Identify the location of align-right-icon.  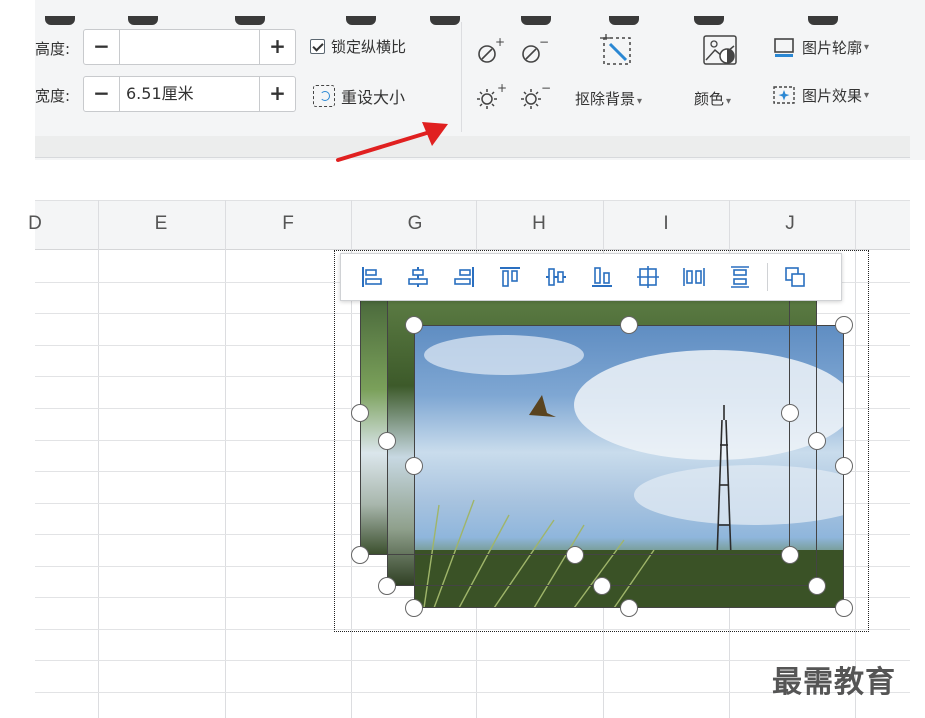
(464, 277).